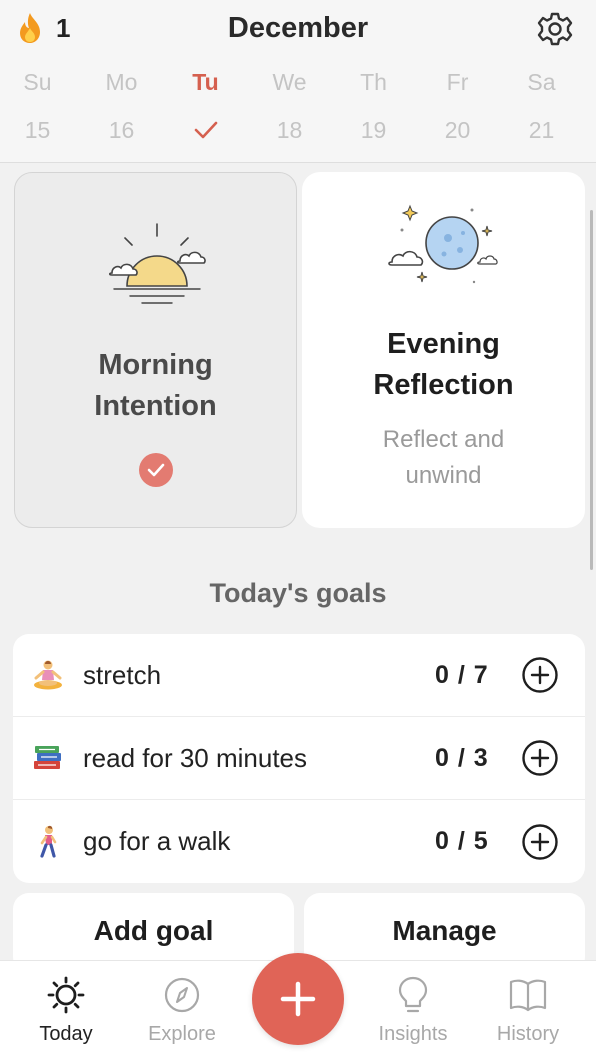  I want to click on day-saturday: Sa 21, so click(541, 110).